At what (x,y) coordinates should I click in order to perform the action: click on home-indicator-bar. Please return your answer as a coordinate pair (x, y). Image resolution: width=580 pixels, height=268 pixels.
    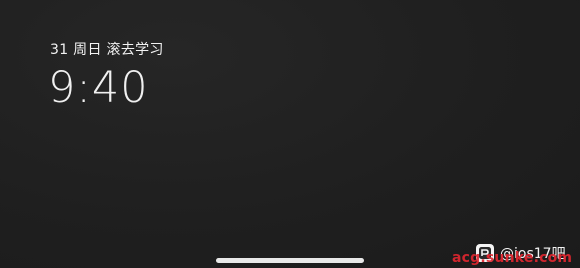
    Looking at the image, I should click on (290, 260).